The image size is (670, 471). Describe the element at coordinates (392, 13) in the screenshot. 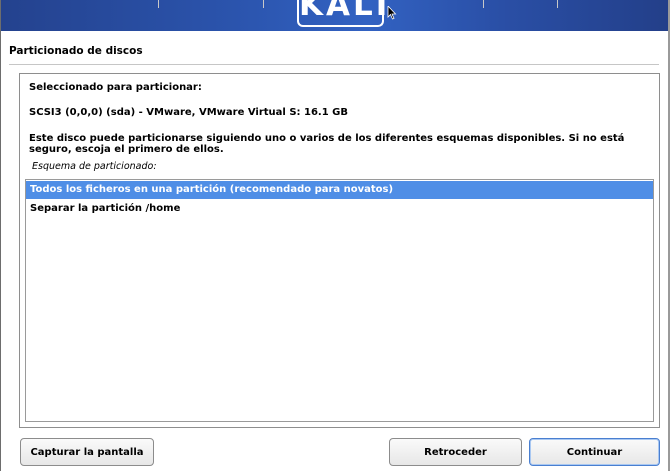

I see `mouse-pointer-icon` at that location.